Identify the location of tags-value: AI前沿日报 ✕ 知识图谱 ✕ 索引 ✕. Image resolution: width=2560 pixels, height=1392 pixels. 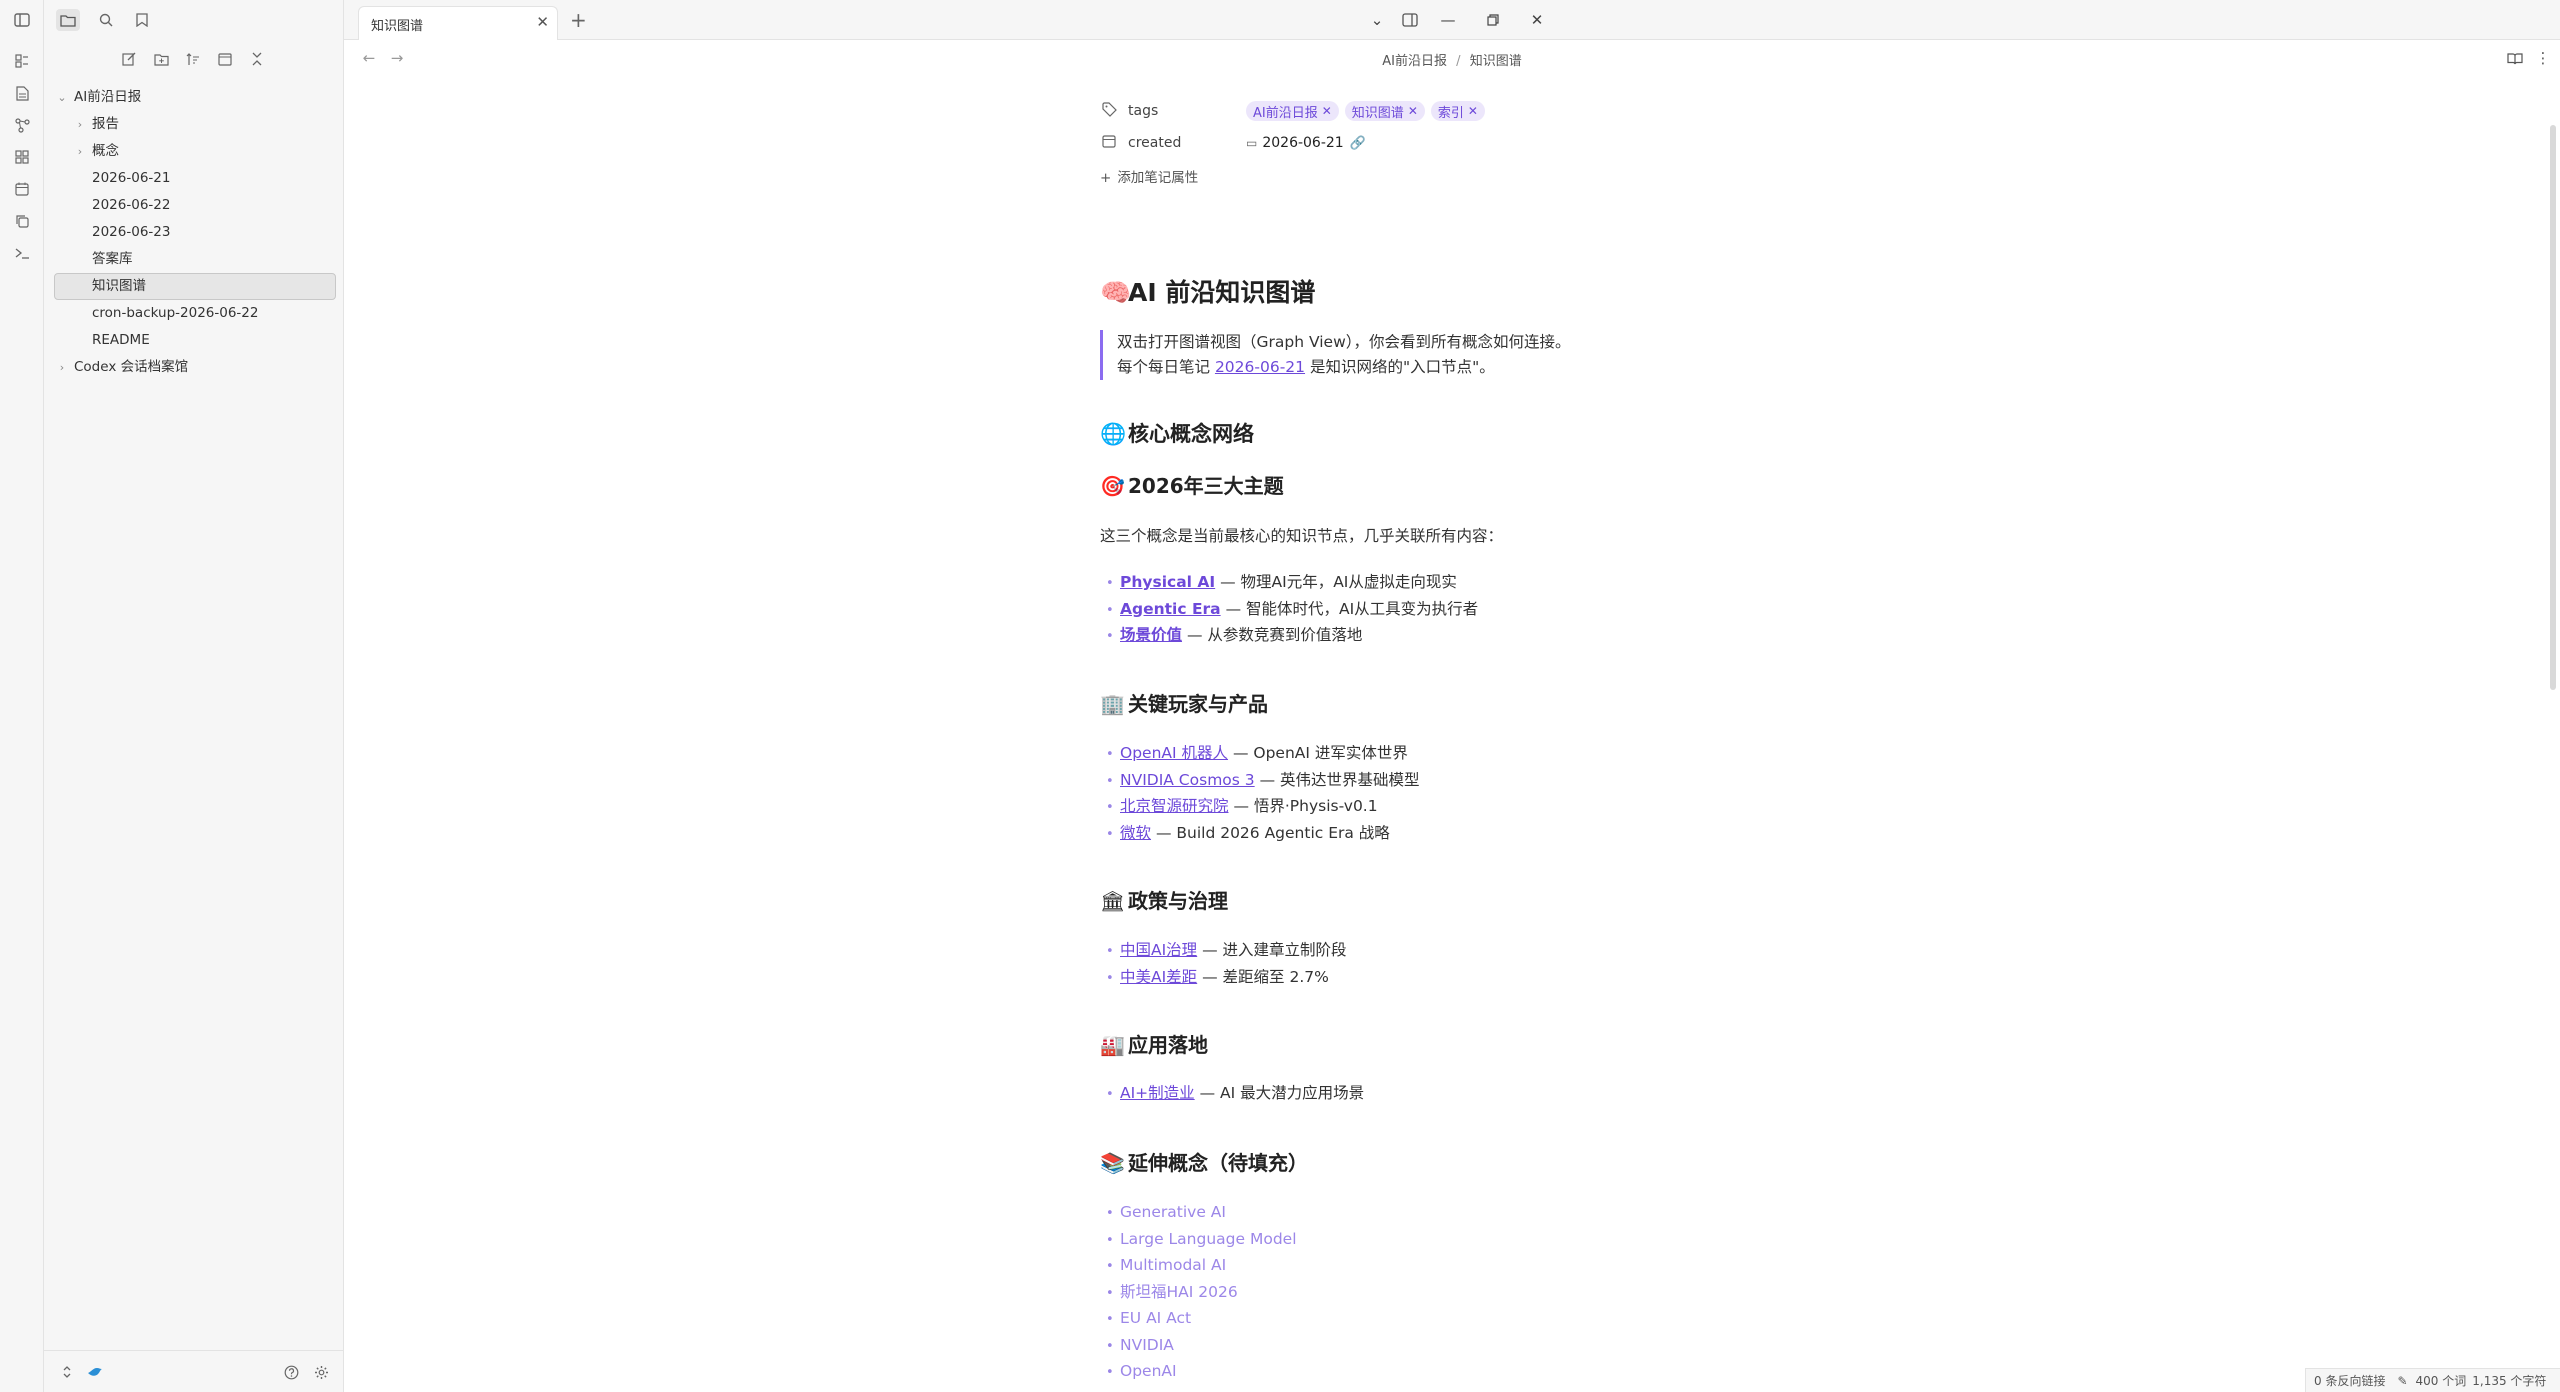
(1368, 111).